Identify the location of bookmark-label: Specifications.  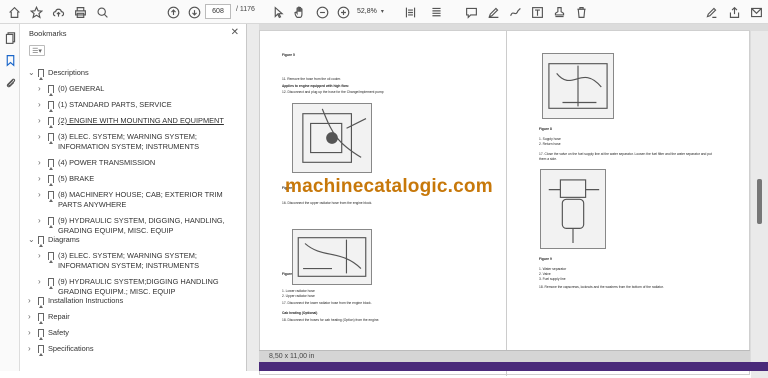
(143, 349).